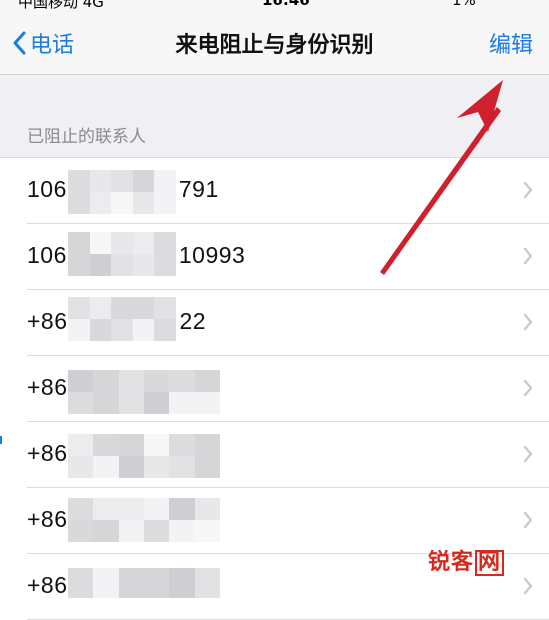  Describe the element at coordinates (274, 389) in the screenshot. I see `blocked-contact-row: +86 08` at that location.